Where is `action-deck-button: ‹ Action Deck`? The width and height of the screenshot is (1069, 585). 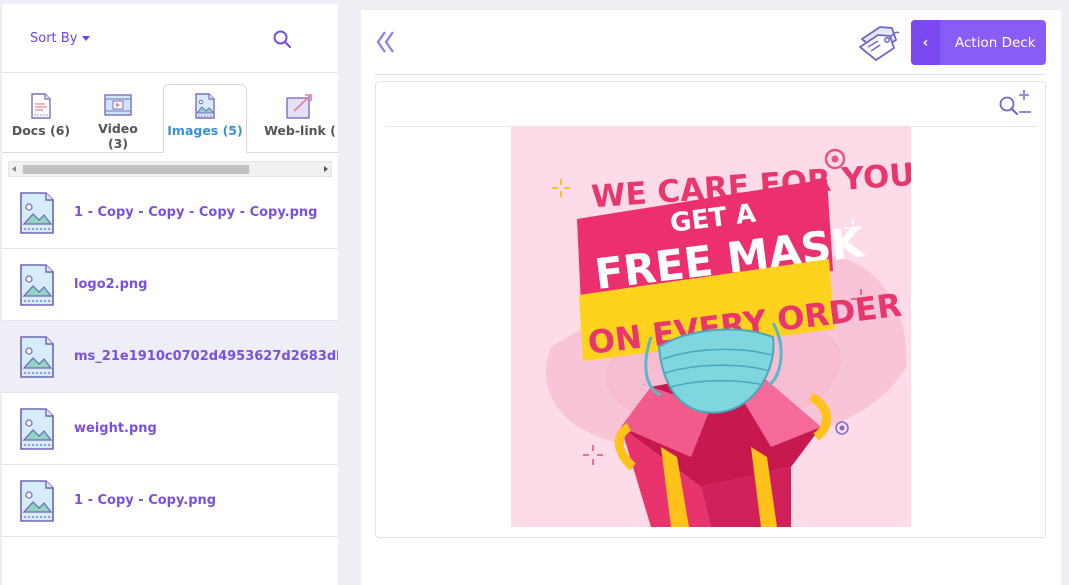
action-deck-button: ‹ Action Deck is located at coordinates (978, 42).